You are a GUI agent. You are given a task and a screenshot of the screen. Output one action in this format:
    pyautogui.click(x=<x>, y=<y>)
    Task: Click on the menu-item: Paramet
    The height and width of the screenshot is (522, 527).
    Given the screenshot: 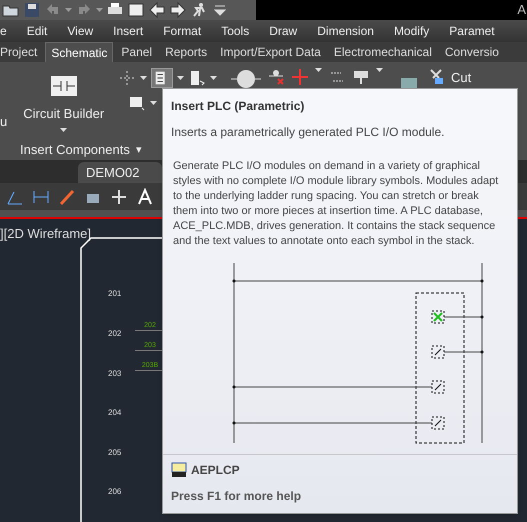 What is the action you would take?
    pyautogui.click(x=472, y=31)
    